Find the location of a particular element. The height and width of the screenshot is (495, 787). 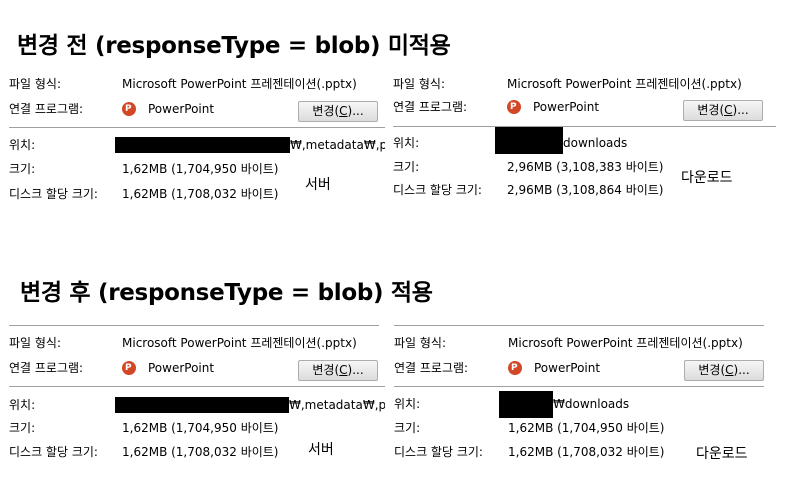

row-location: 위치: downloads is located at coordinates (584, 140).